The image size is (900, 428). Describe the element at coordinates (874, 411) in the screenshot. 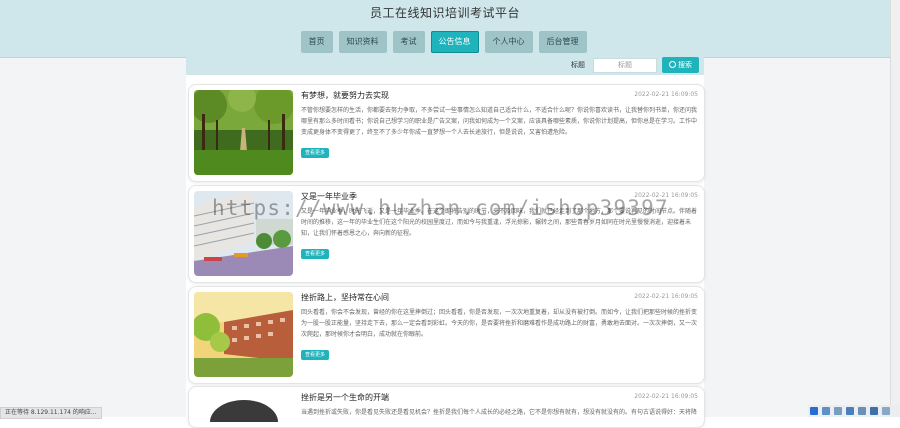

I see `user-icon` at that location.